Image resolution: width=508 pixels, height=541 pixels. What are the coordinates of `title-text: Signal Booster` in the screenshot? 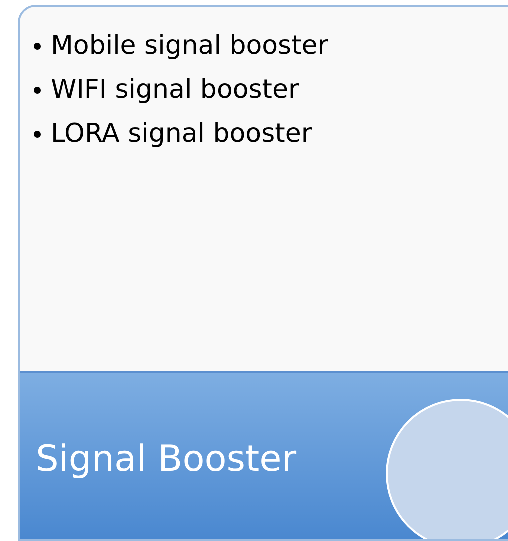 It's located at (166, 460).